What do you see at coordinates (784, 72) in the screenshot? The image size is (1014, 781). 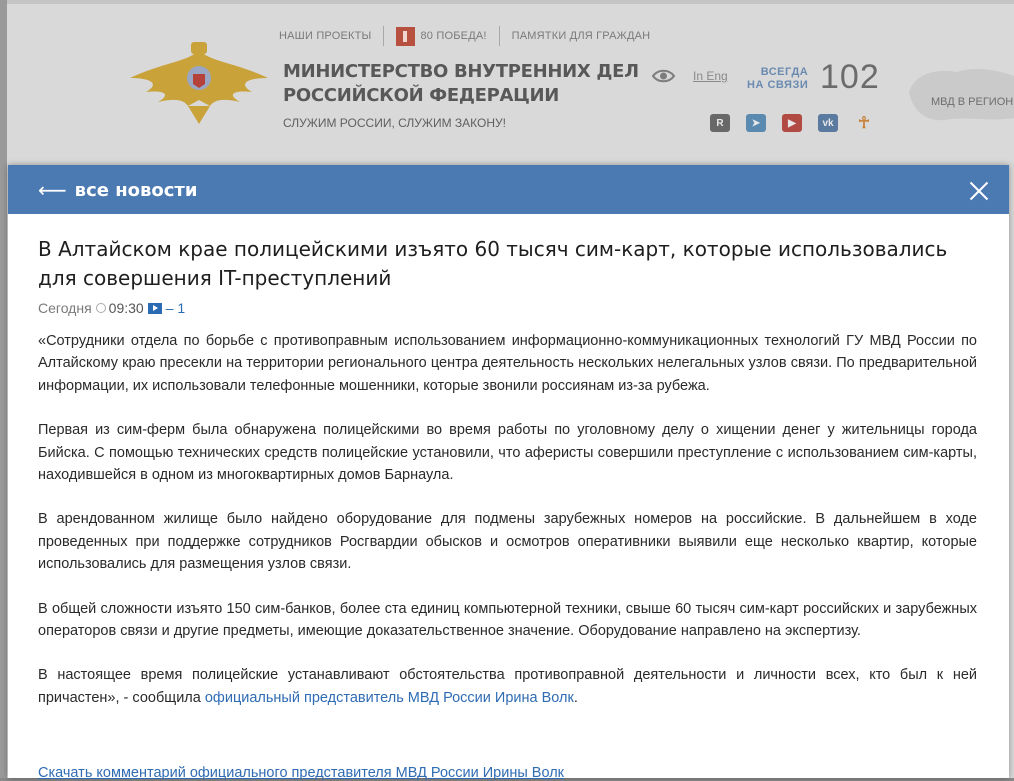 I see `always-line1: ВСЕГДА` at bounding box center [784, 72].